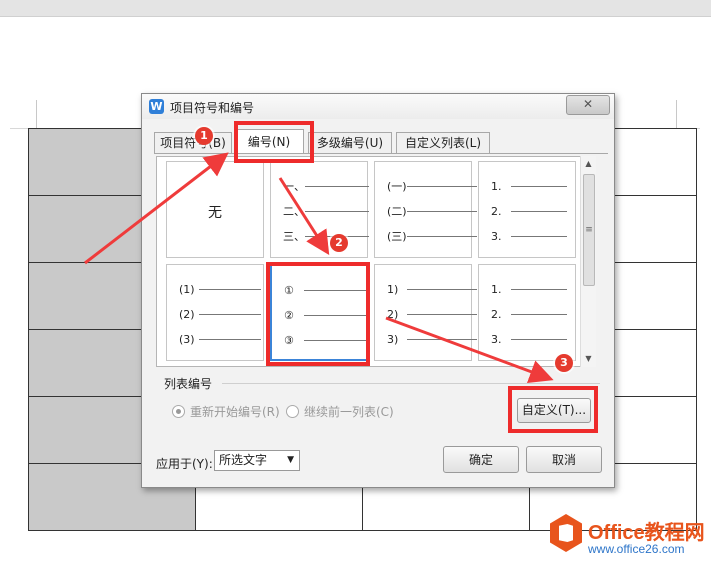 The image size is (711, 565). Describe the element at coordinates (204, 136) in the screenshot. I see `step-badge-1: 1` at that location.